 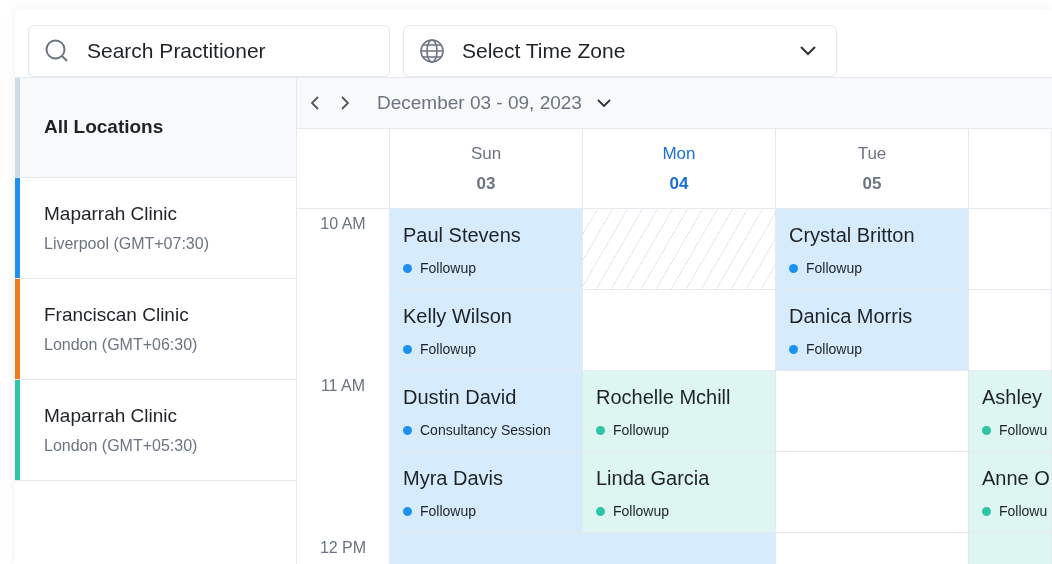 What do you see at coordinates (1010, 492) in the screenshot?
I see `appointment-card: Anne O Followu` at bounding box center [1010, 492].